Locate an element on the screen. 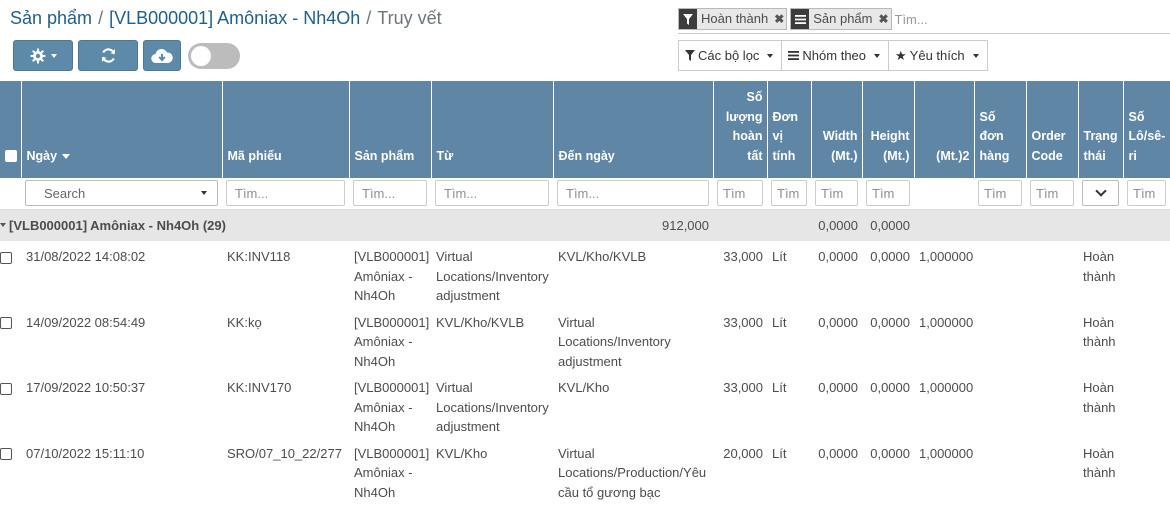 This screenshot has height=509, width=1170. filter-cell-order-number is located at coordinates (1000, 194).